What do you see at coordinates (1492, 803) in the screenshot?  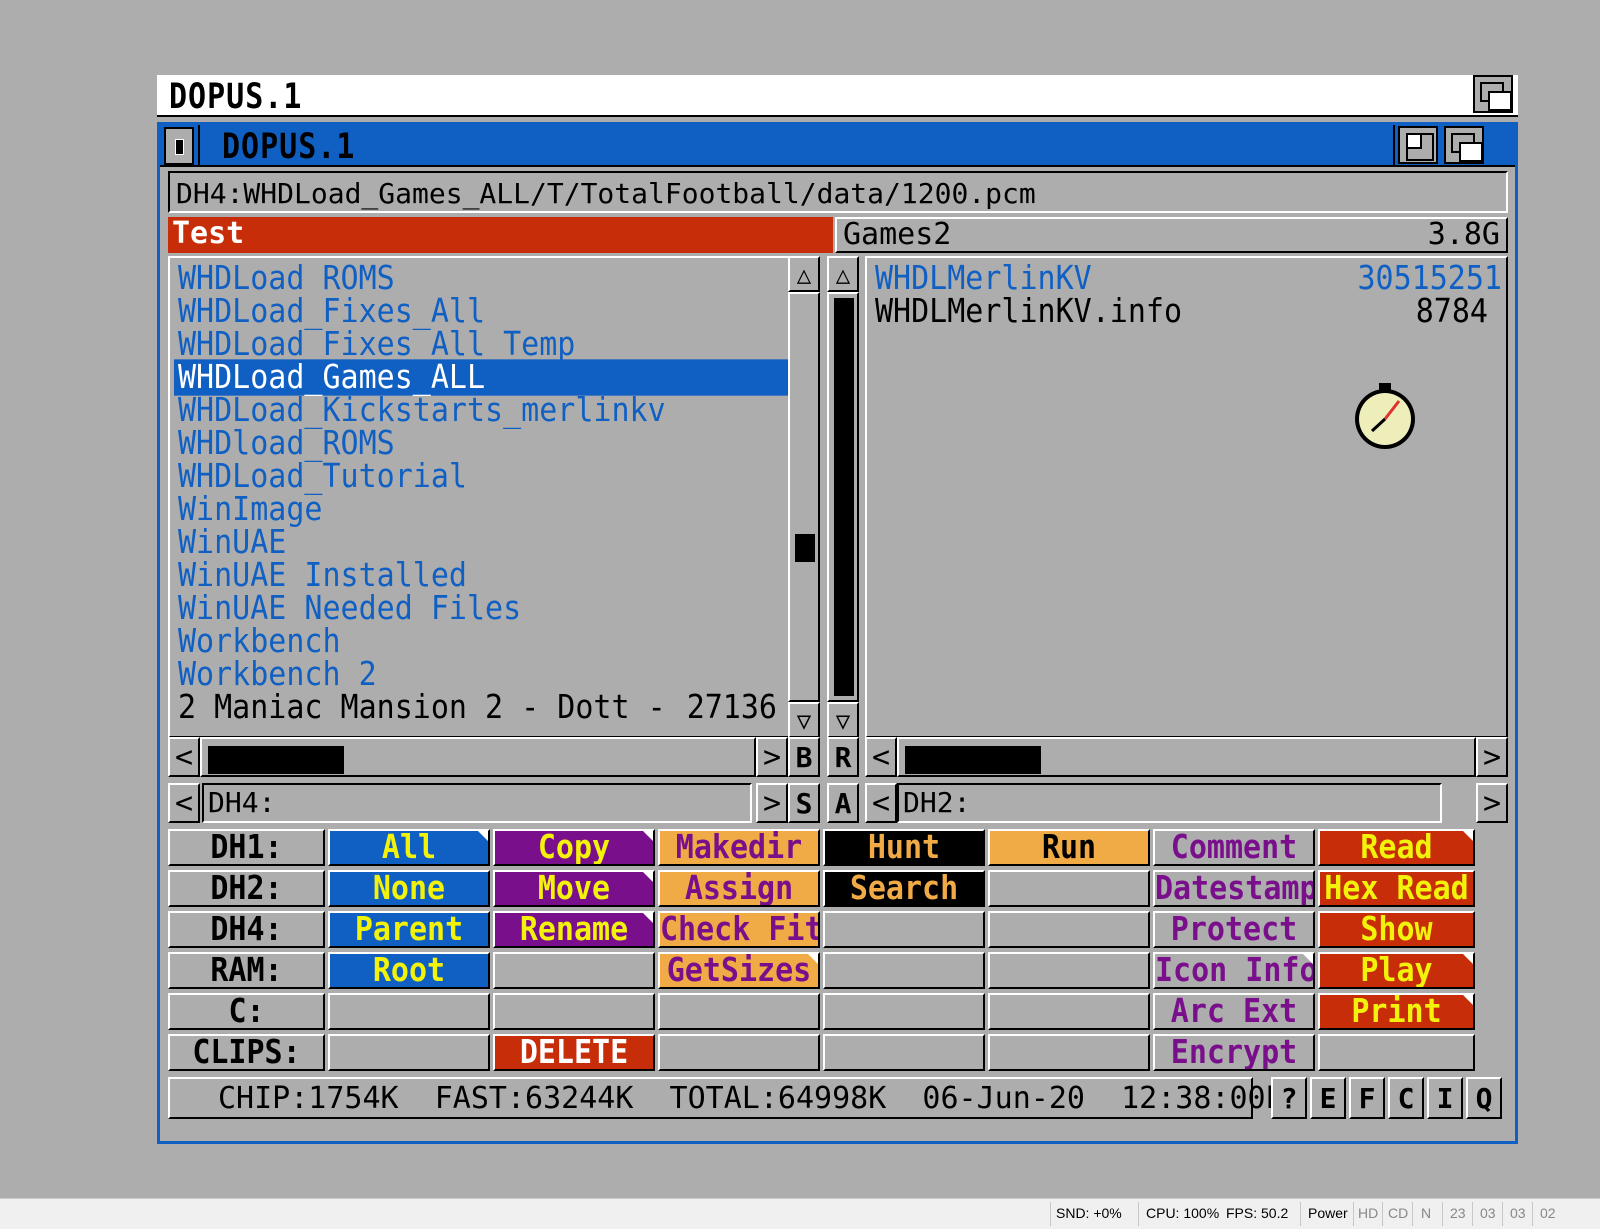 I see `right-device-next-icon: >` at bounding box center [1492, 803].